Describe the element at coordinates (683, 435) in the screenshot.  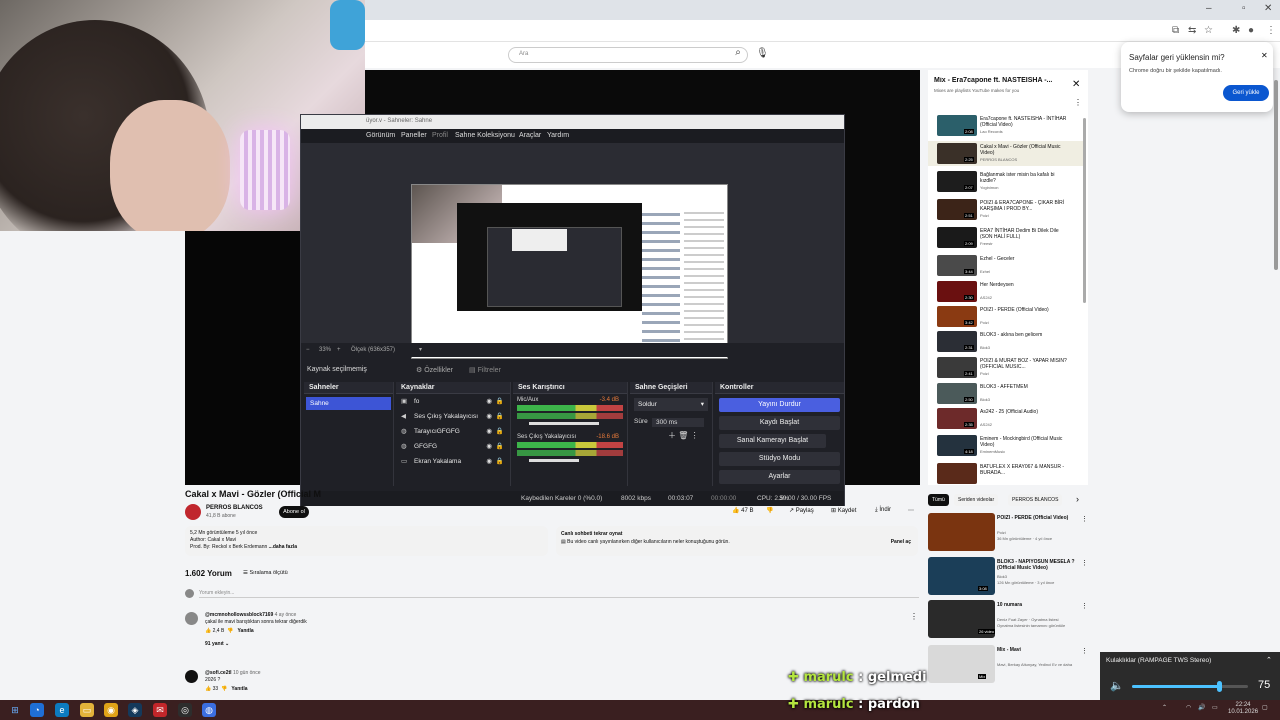
I see `trash-icon: 🗑` at that location.